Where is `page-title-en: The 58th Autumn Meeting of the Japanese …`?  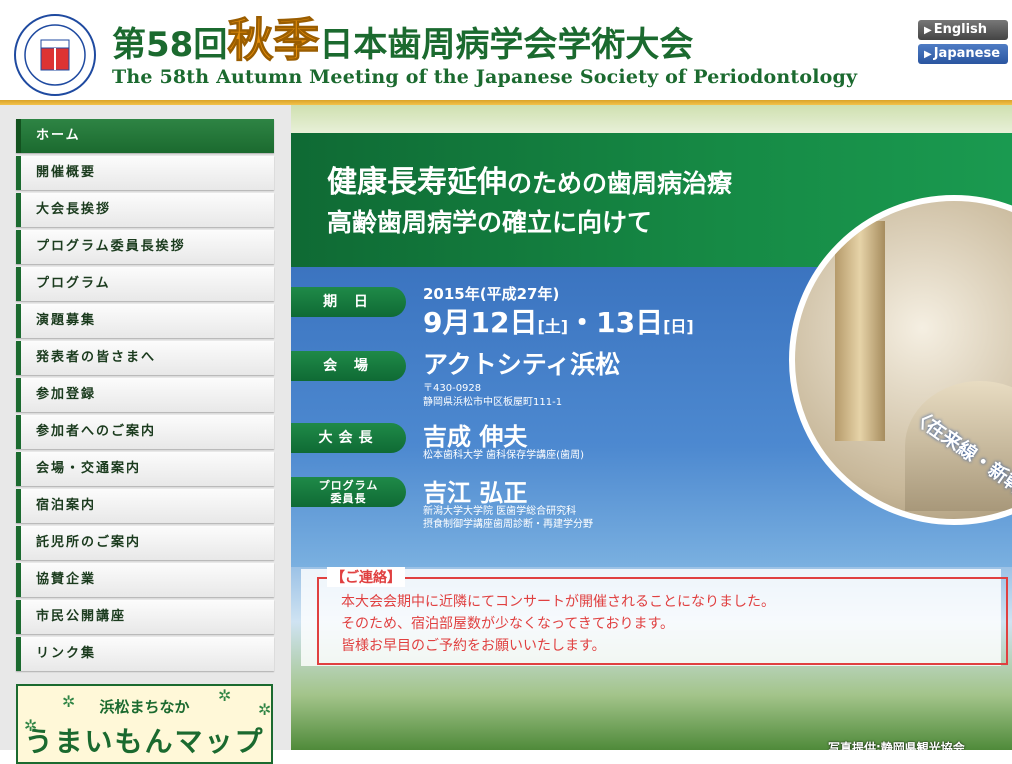
page-title-en: The 58th Autumn Meeting of the Japanese … is located at coordinates (485, 77).